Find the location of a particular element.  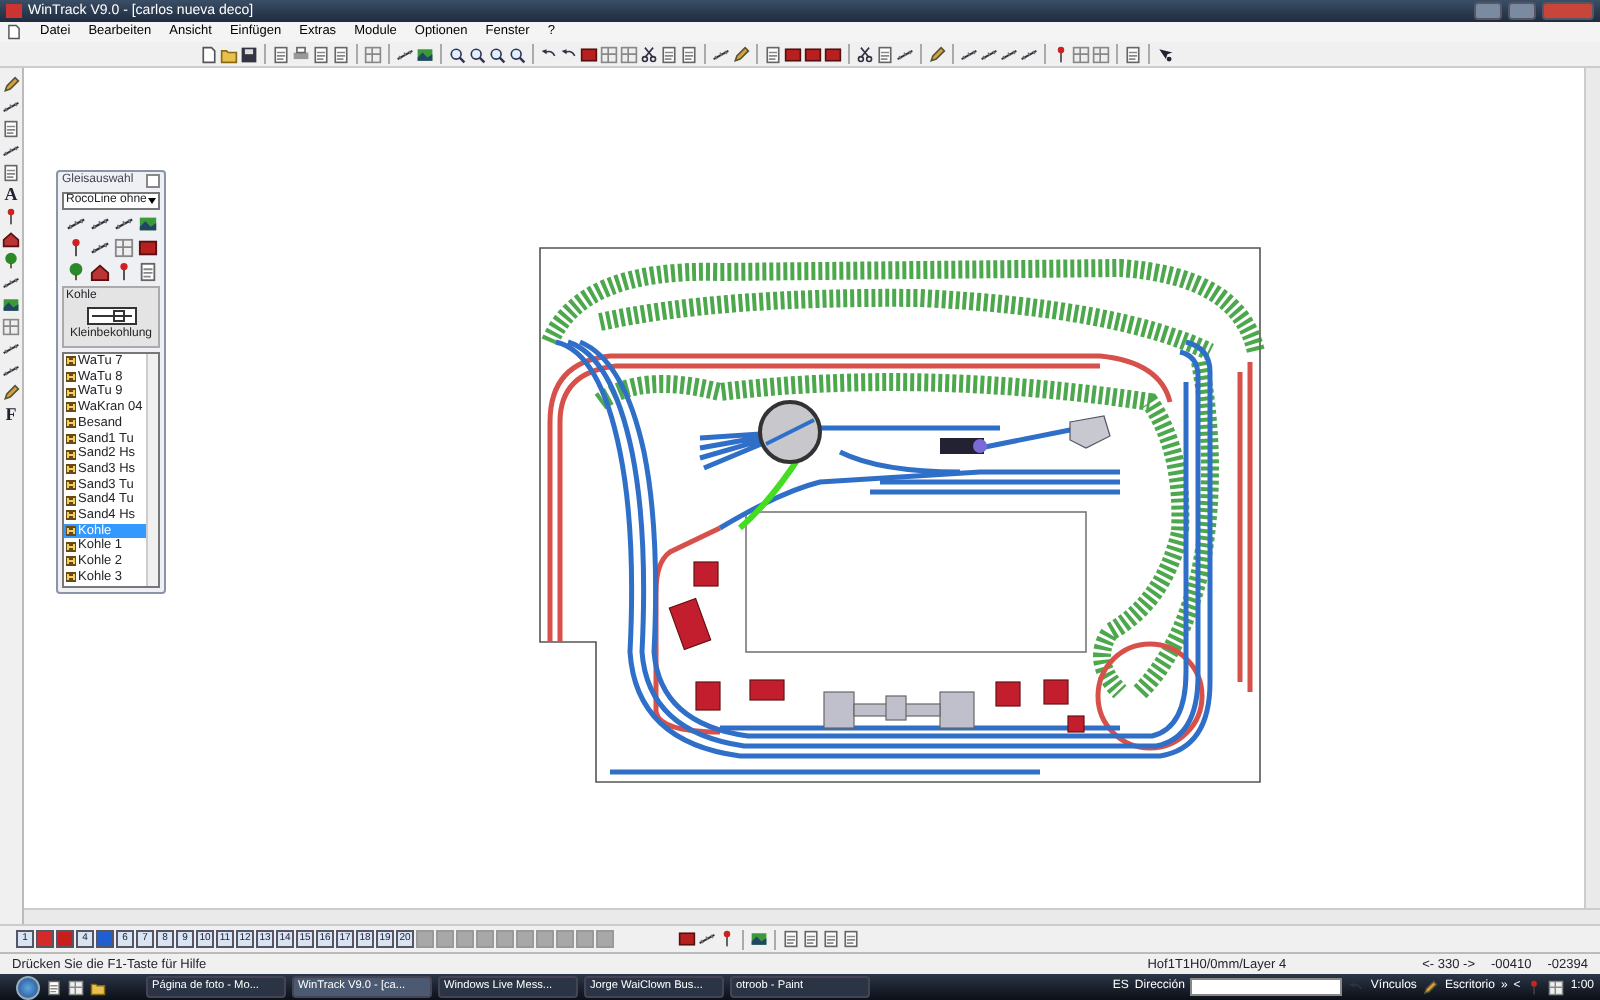

text-tool-icon: A is located at coordinates (11, 195).